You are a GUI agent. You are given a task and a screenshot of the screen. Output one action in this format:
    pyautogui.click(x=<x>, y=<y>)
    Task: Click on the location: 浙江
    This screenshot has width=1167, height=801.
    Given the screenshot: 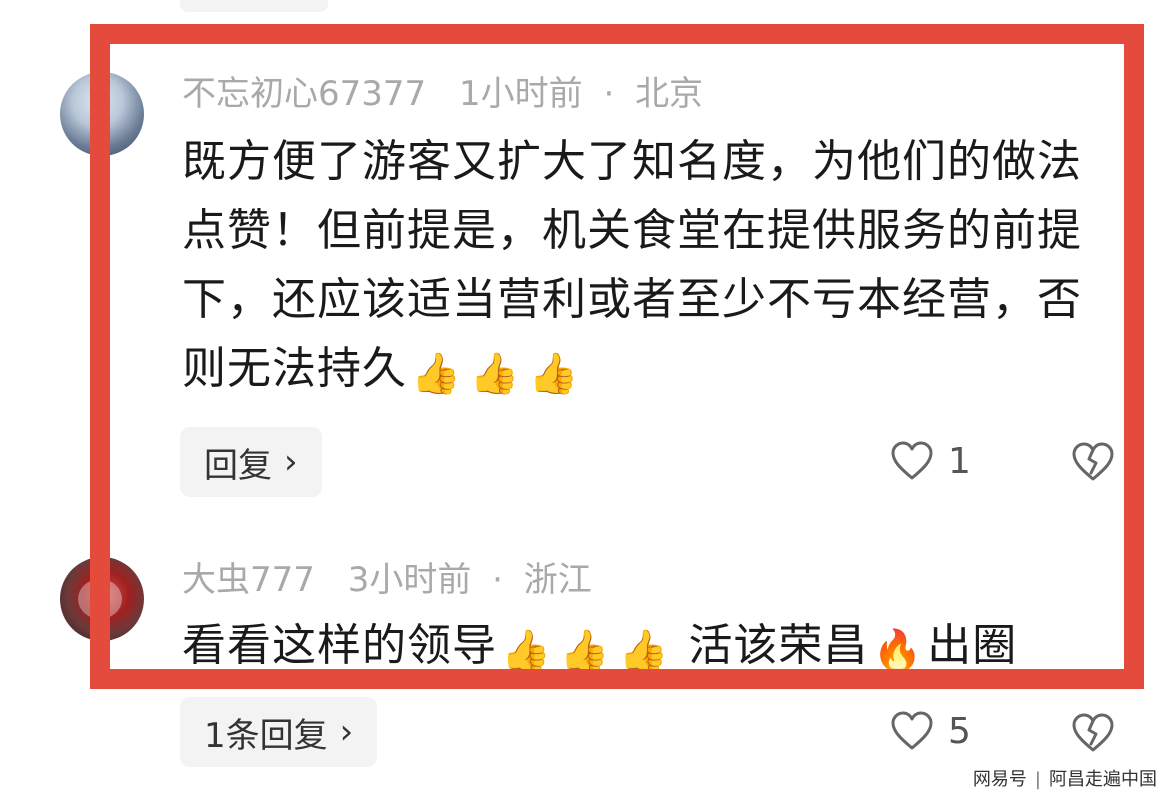 What is the action you would take?
    pyautogui.click(x=557, y=580)
    